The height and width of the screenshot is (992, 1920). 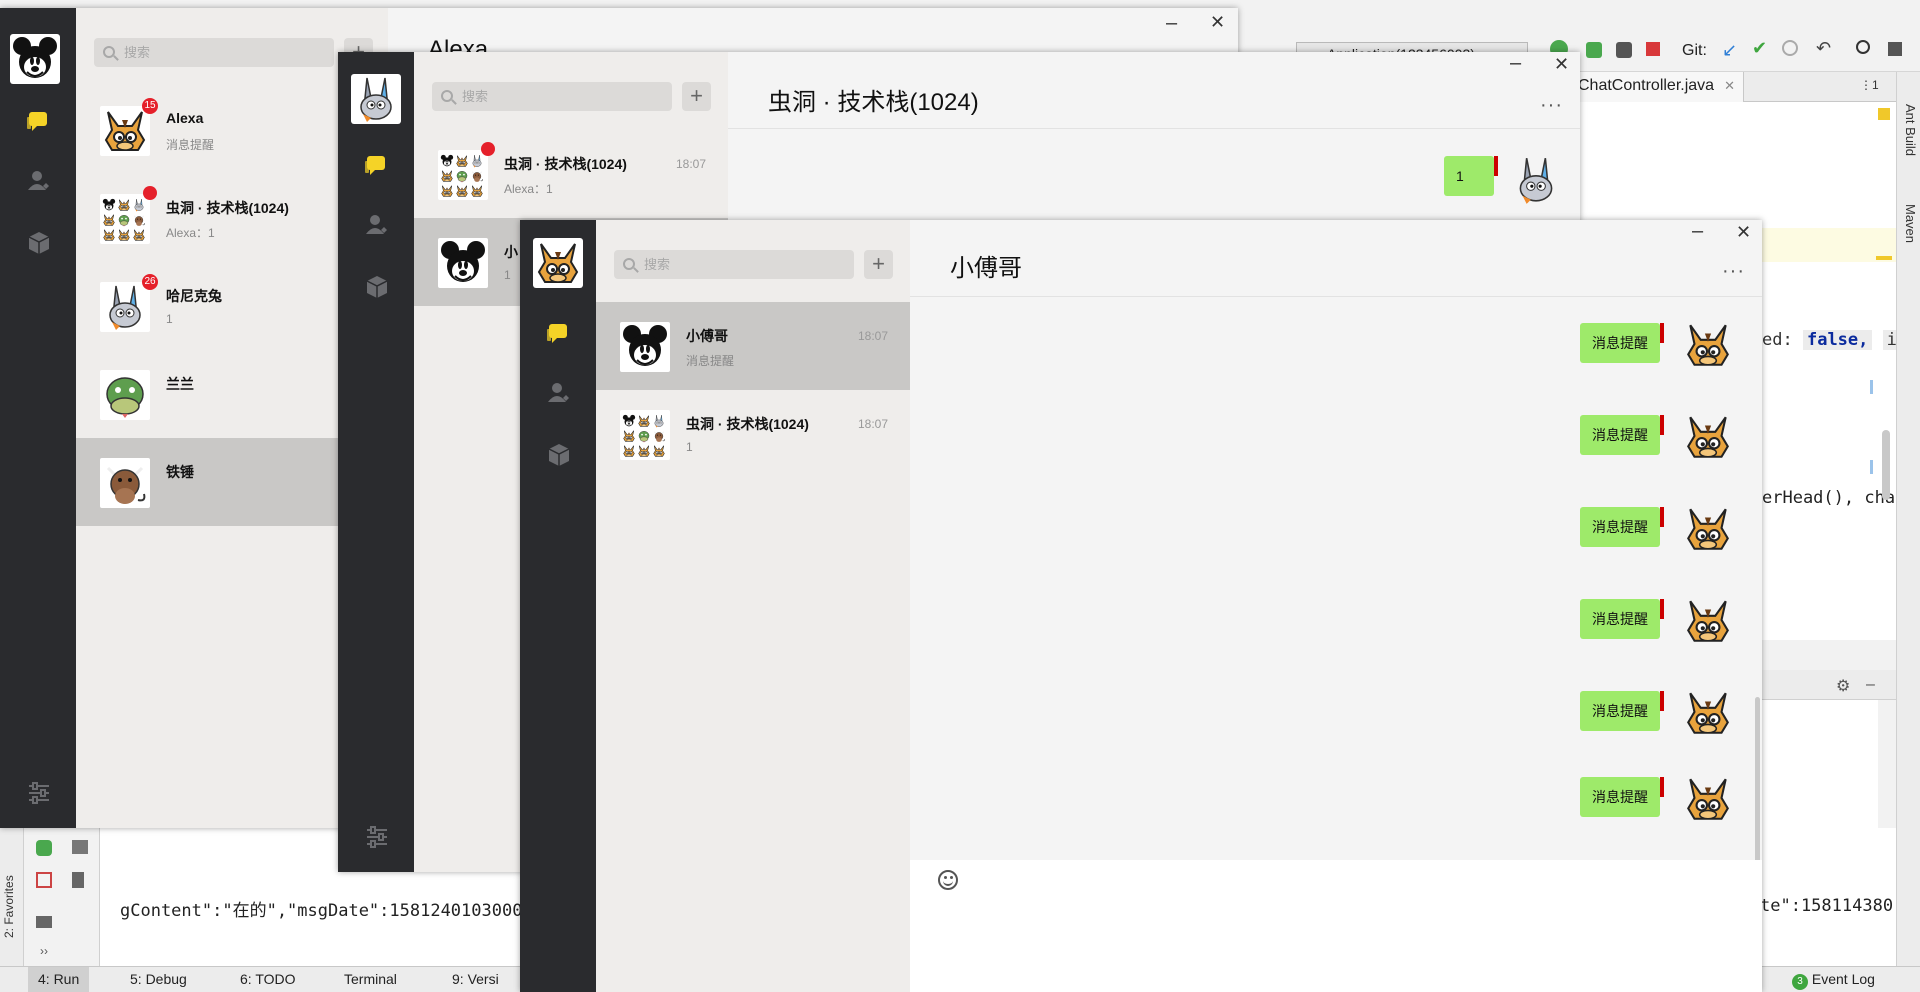 What do you see at coordinates (1336, 926) in the screenshot?
I see `message-input` at bounding box center [1336, 926].